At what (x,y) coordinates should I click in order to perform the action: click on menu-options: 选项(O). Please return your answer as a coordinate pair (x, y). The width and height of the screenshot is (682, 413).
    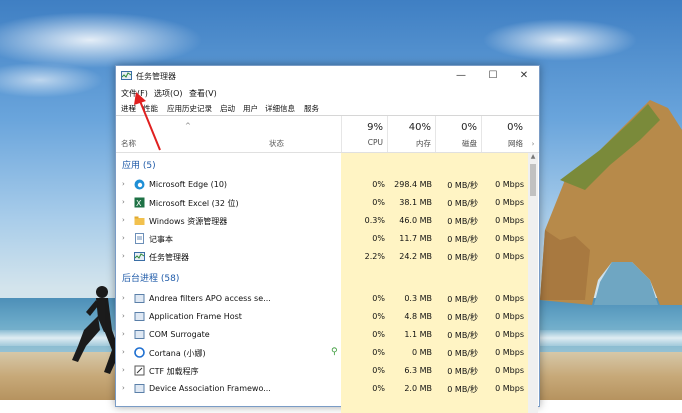
    Looking at the image, I should click on (168, 93).